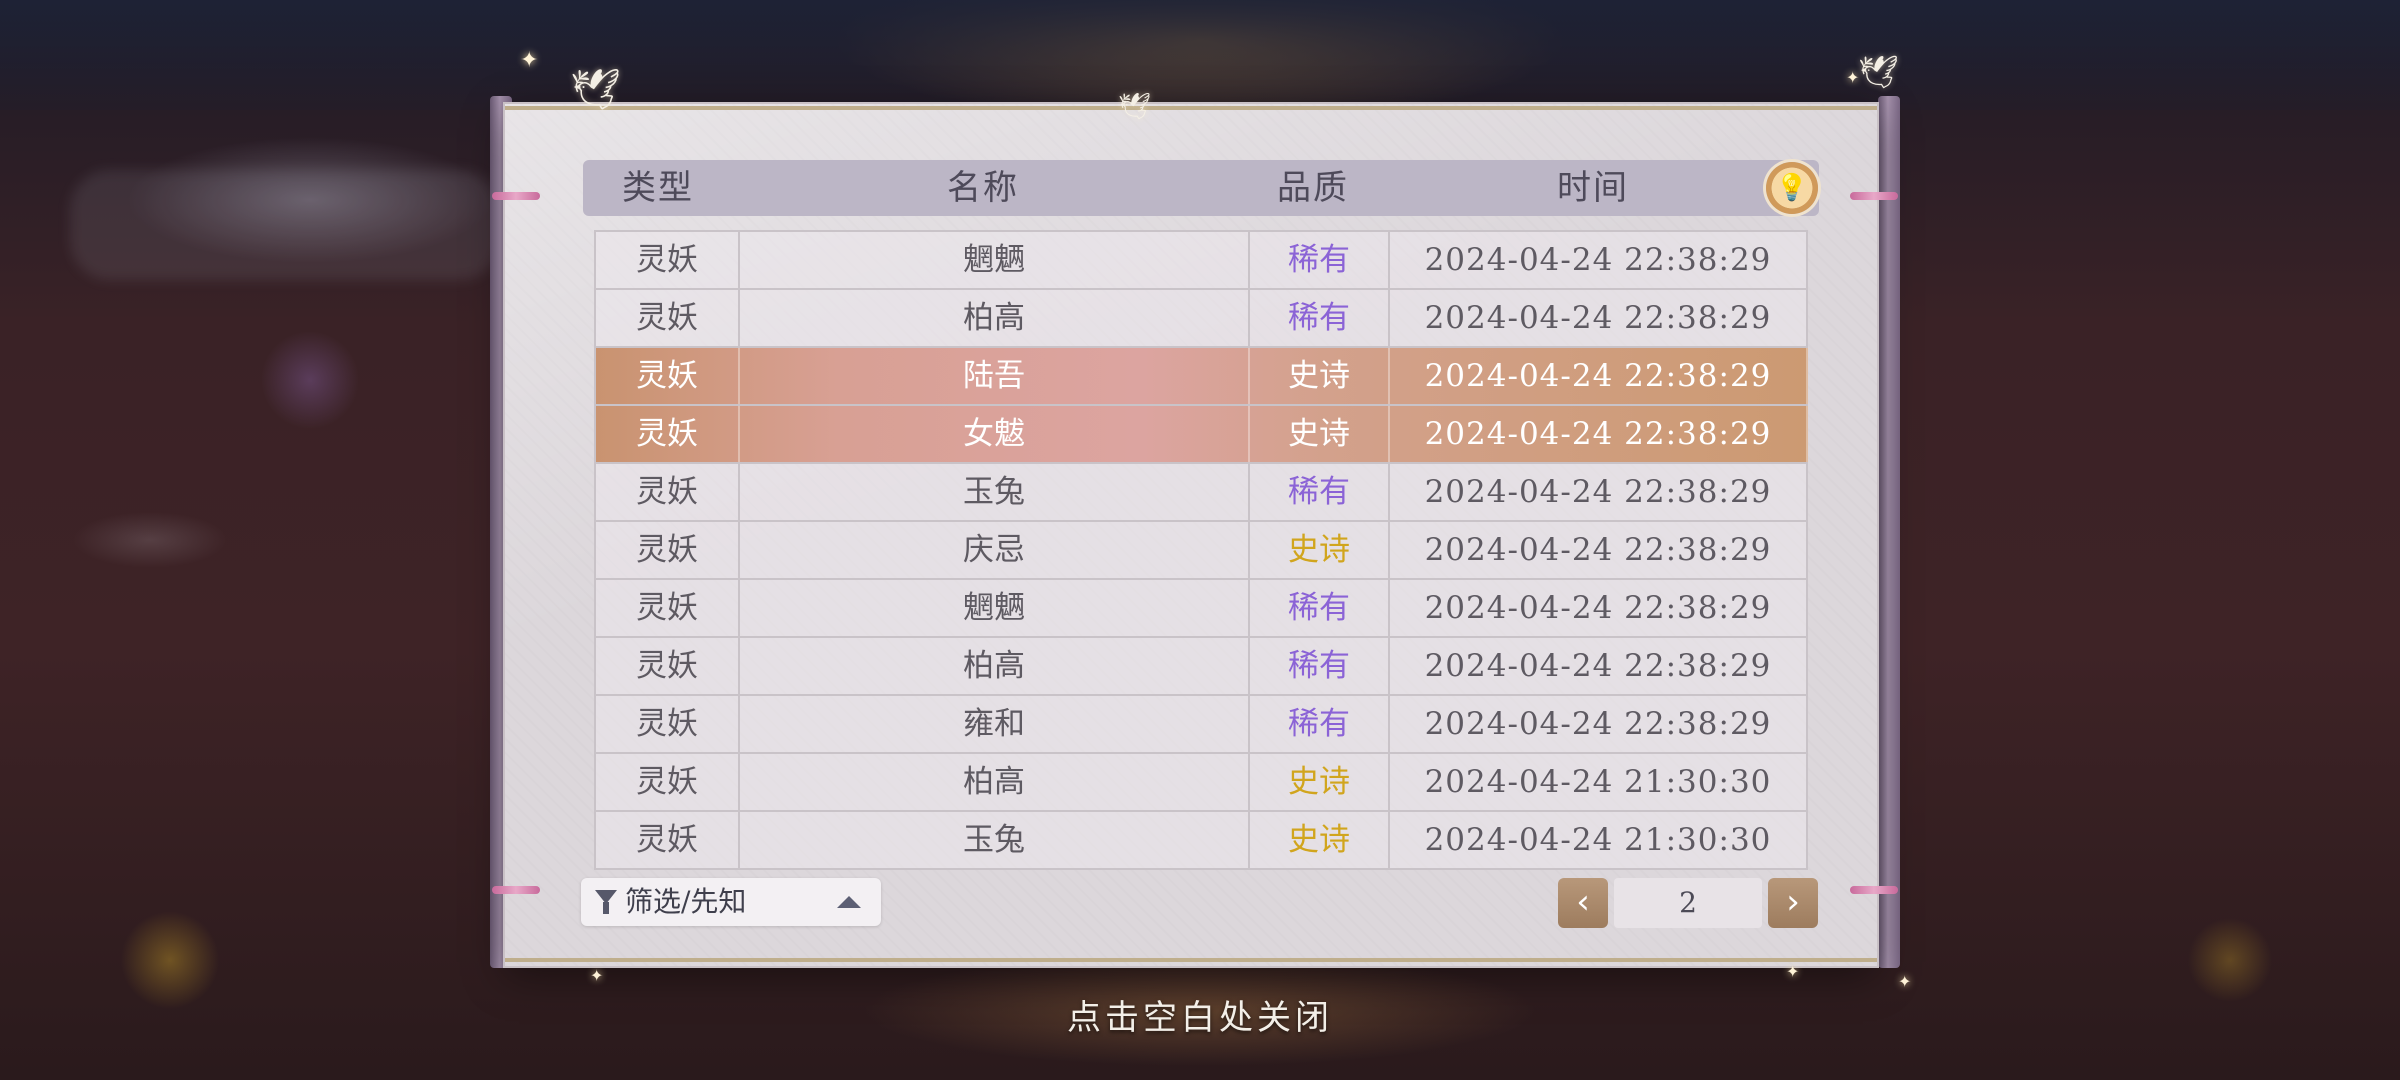  I want to click on close-hint: 点击空白处关闭, so click(1200, 1018).